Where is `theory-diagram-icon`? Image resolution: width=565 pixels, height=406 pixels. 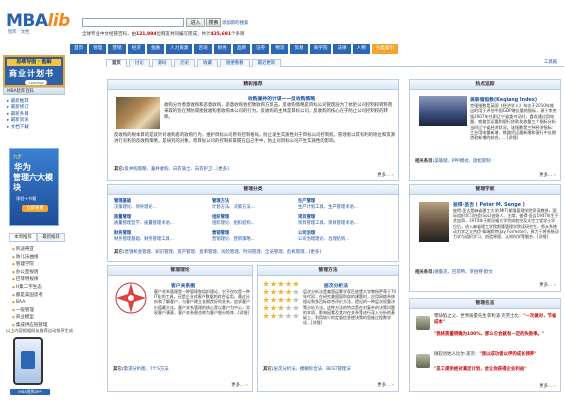
theory-diagram-icon is located at coordinates (131, 298).